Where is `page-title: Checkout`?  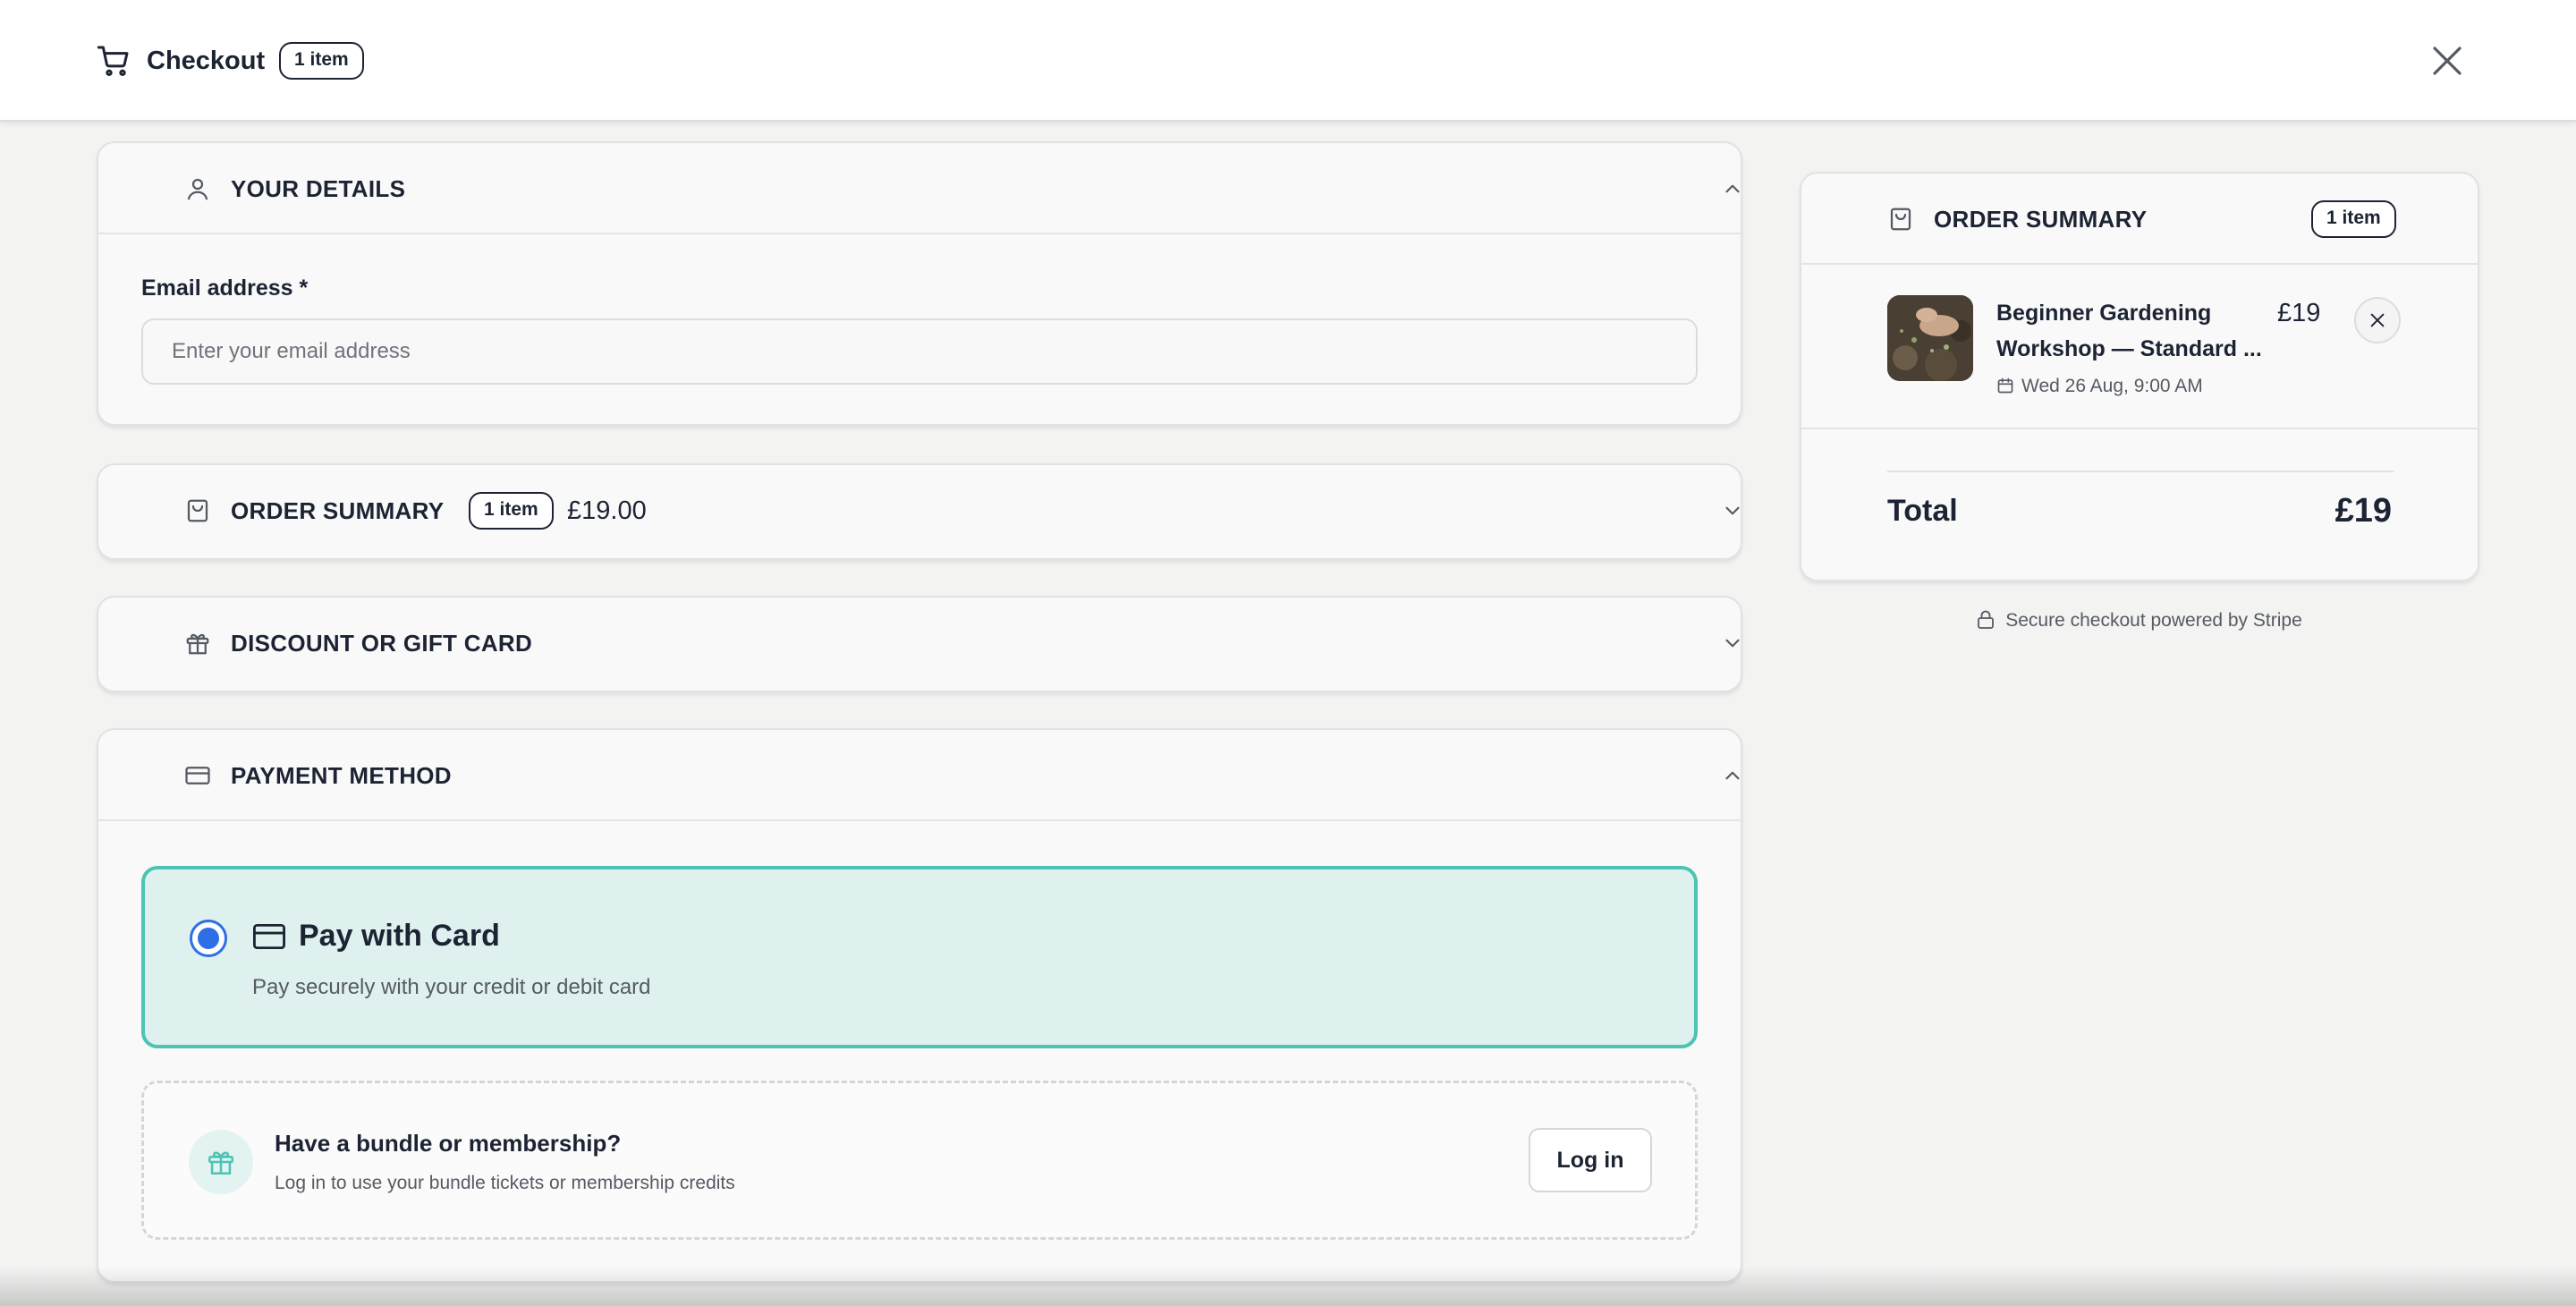
page-title: Checkout is located at coordinates (206, 61).